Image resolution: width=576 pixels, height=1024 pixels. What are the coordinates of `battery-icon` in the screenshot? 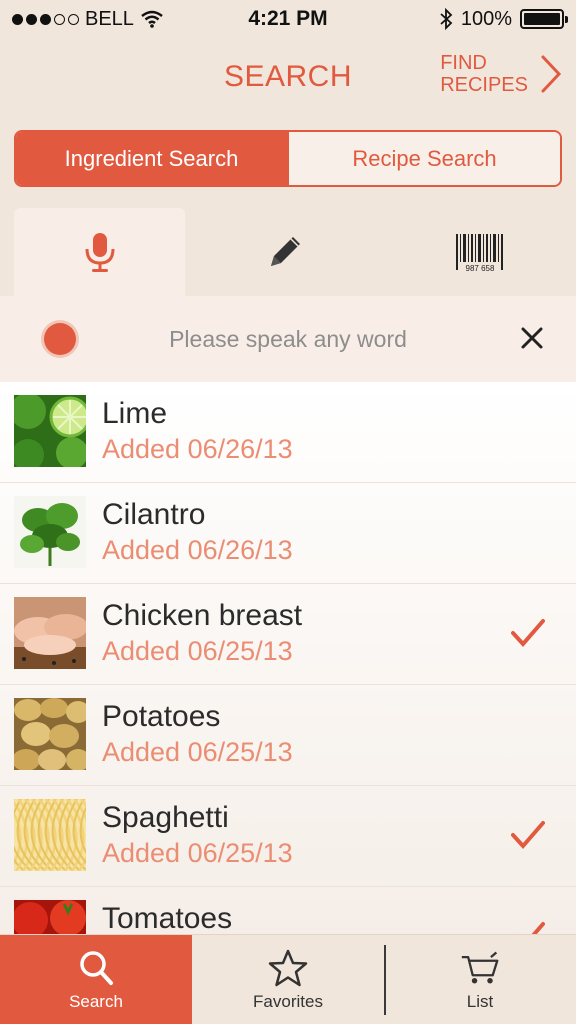 It's located at (544, 19).